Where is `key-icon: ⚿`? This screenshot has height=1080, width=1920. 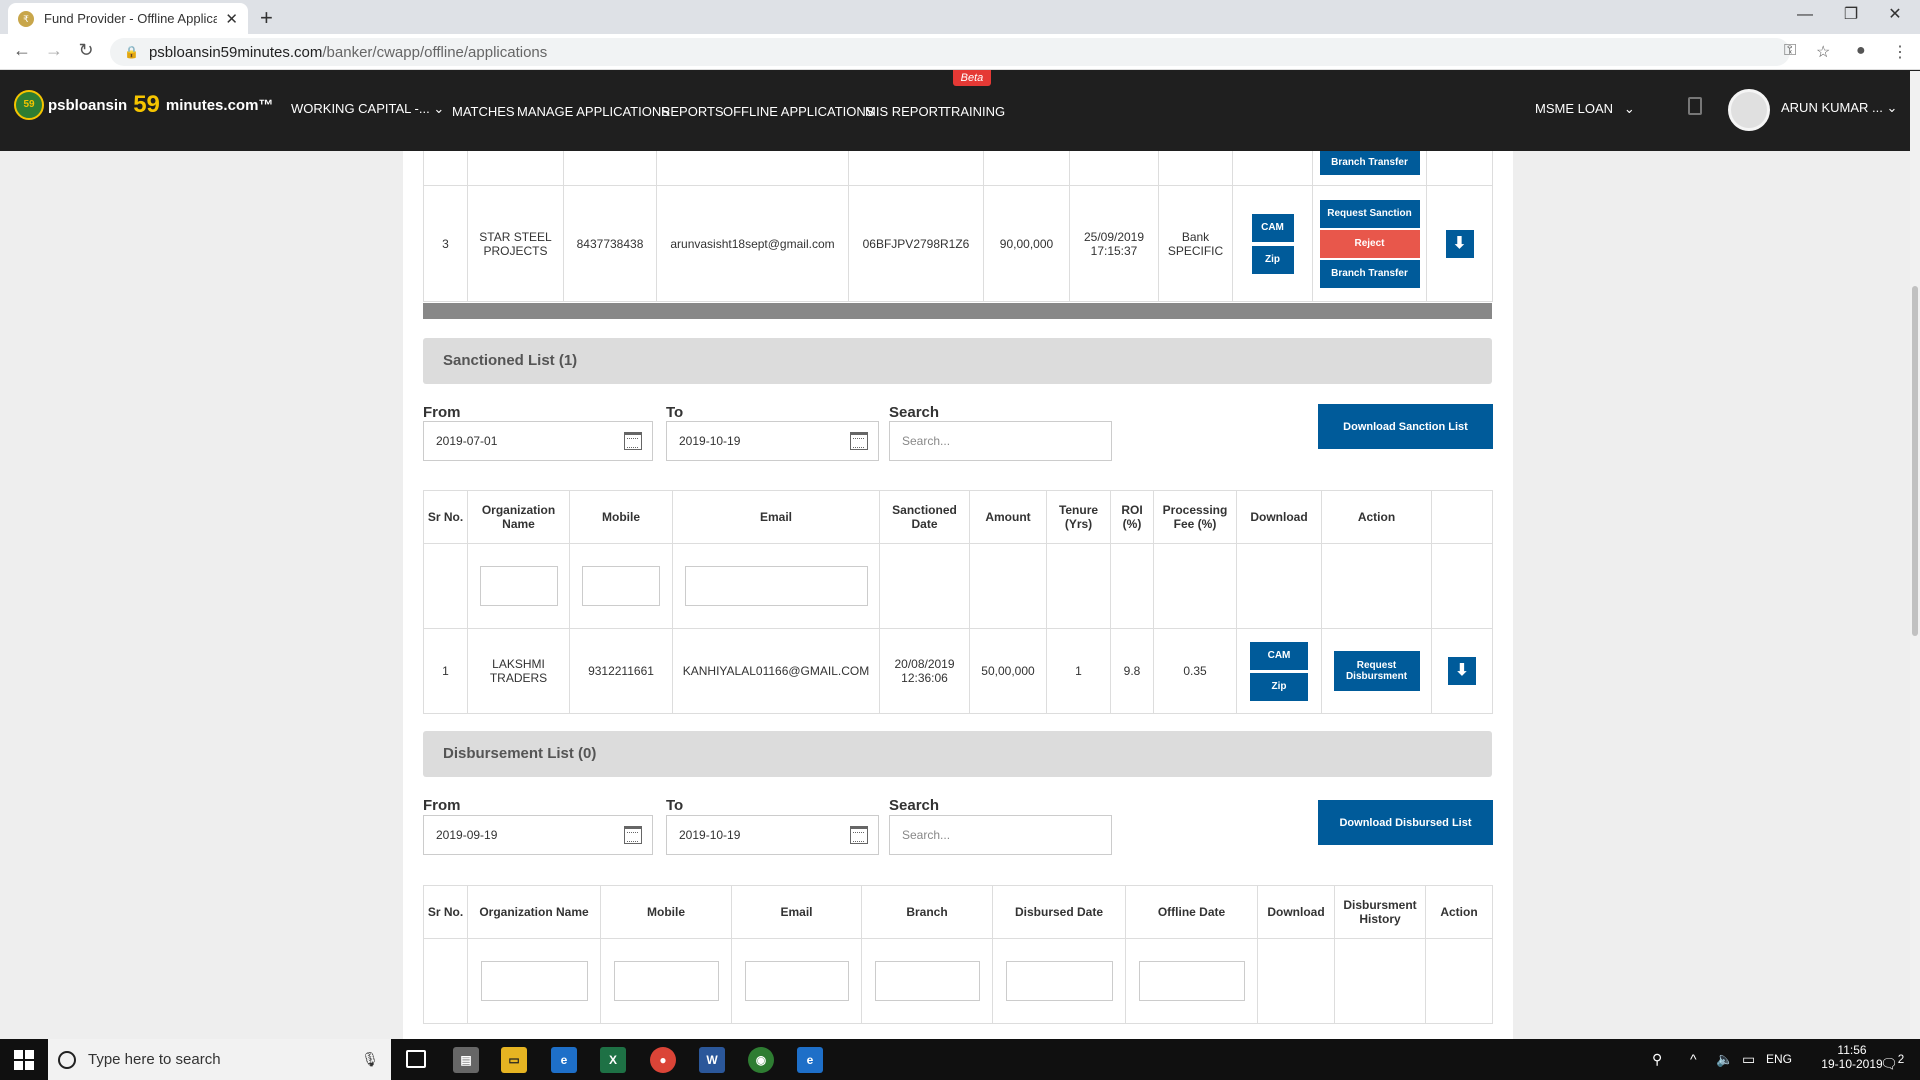 key-icon: ⚿ is located at coordinates (1790, 51).